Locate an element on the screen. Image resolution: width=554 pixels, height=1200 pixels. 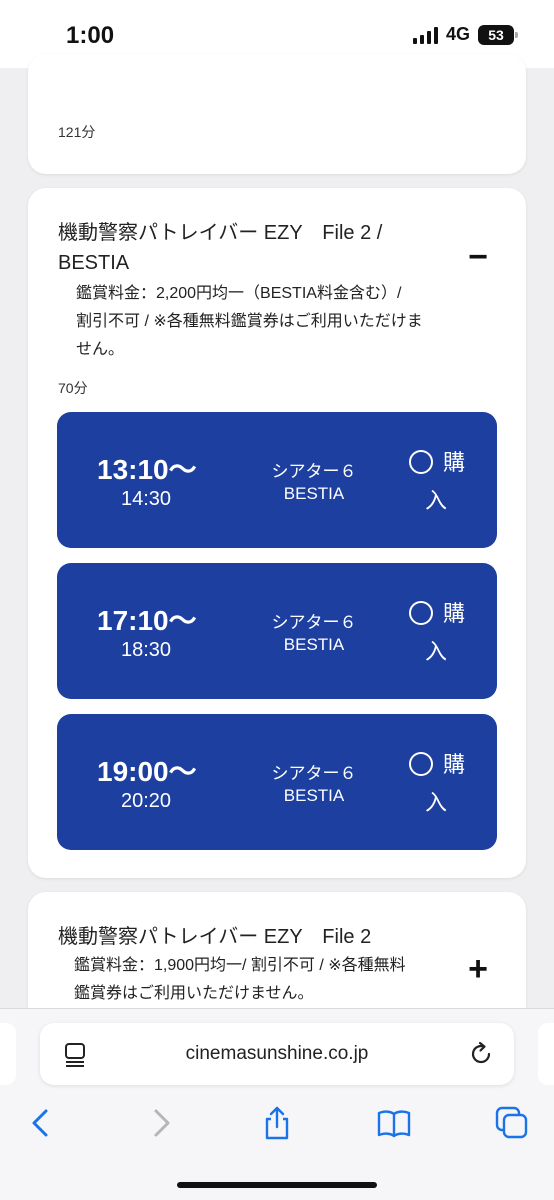
signal-icon is located at coordinates (425, 35).